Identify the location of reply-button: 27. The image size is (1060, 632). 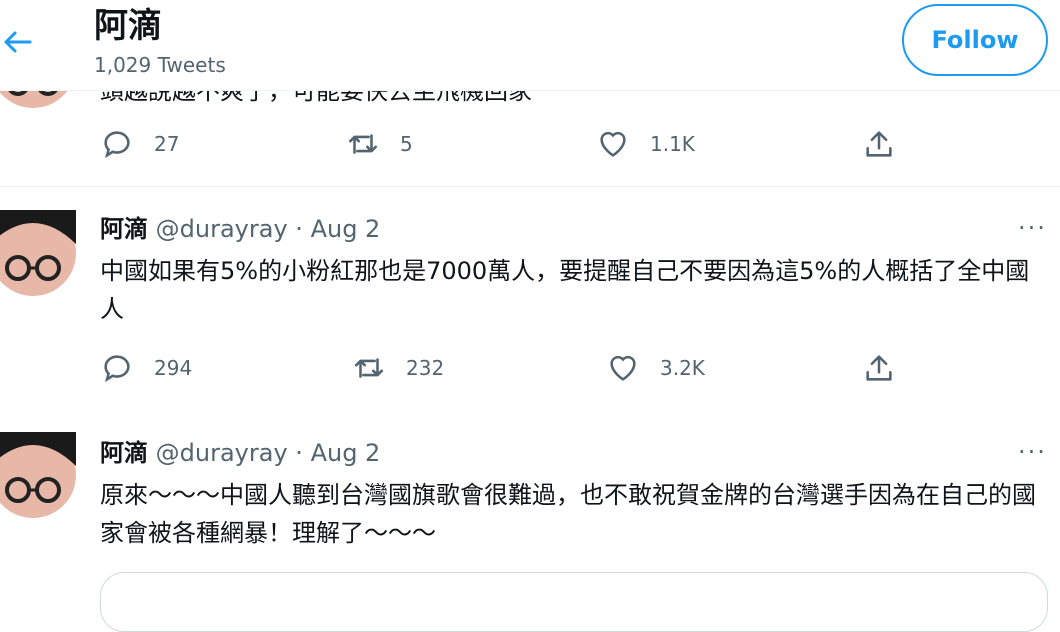
(139, 144).